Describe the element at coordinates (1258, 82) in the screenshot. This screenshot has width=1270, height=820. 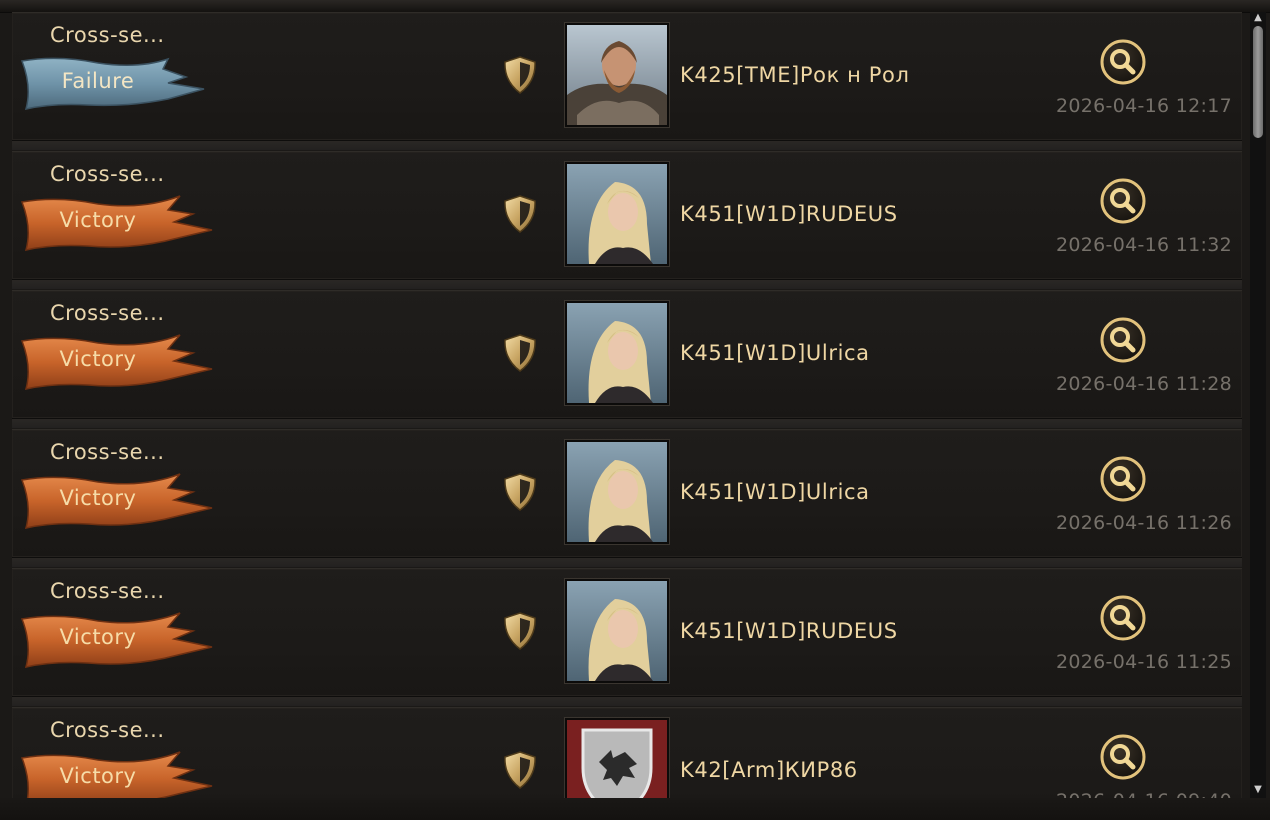
I see `scroll-thumb` at that location.